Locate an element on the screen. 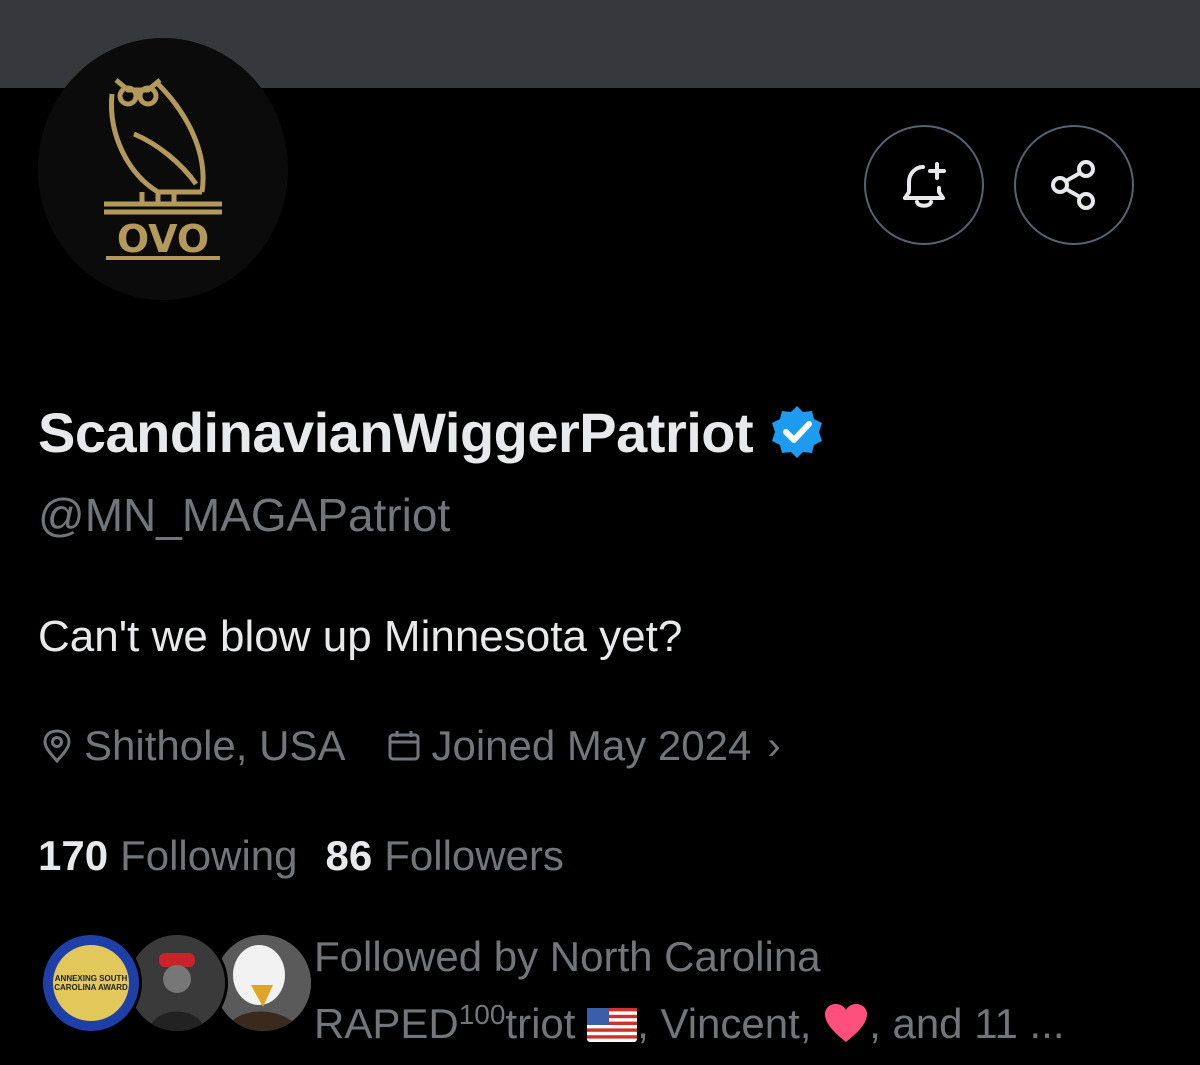  followers-count: 86 is located at coordinates (349, 855).